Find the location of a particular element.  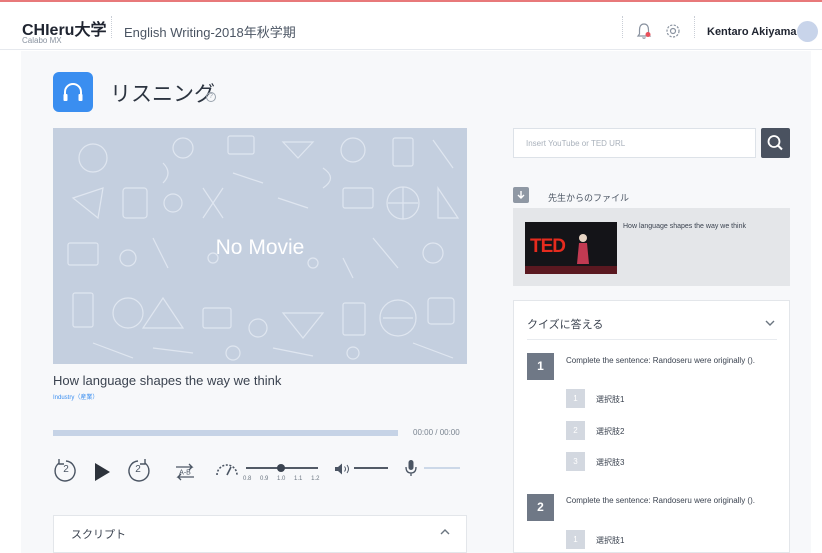

speed-labels: 0.8 0.9 1.0 1.1 1.2 is located at coordinates (284, 479).